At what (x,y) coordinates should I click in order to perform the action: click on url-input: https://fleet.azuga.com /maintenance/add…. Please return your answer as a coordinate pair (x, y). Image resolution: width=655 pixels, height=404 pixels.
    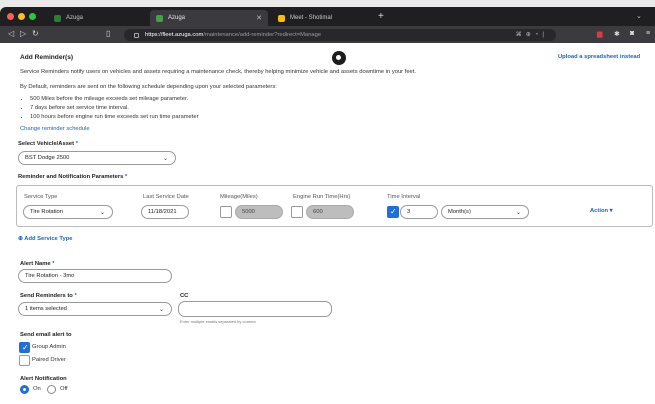
    Looking at the image, I should click on (340, 35).